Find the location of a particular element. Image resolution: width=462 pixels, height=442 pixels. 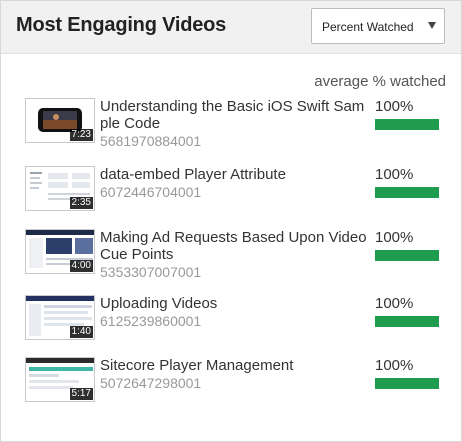

widget-title: Most Engaging Videos is located at coordinates (121, 25).